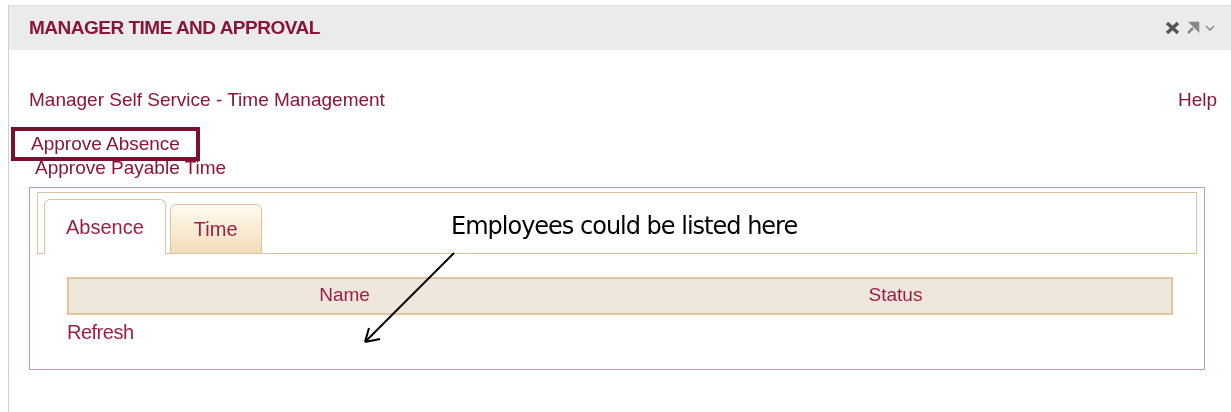 The width and height of the screenshot is (1231, 412). What do you see at coordinates (344, 295) in the screenshot?
I see `column-header: Name` at bounding box center [344, 295].